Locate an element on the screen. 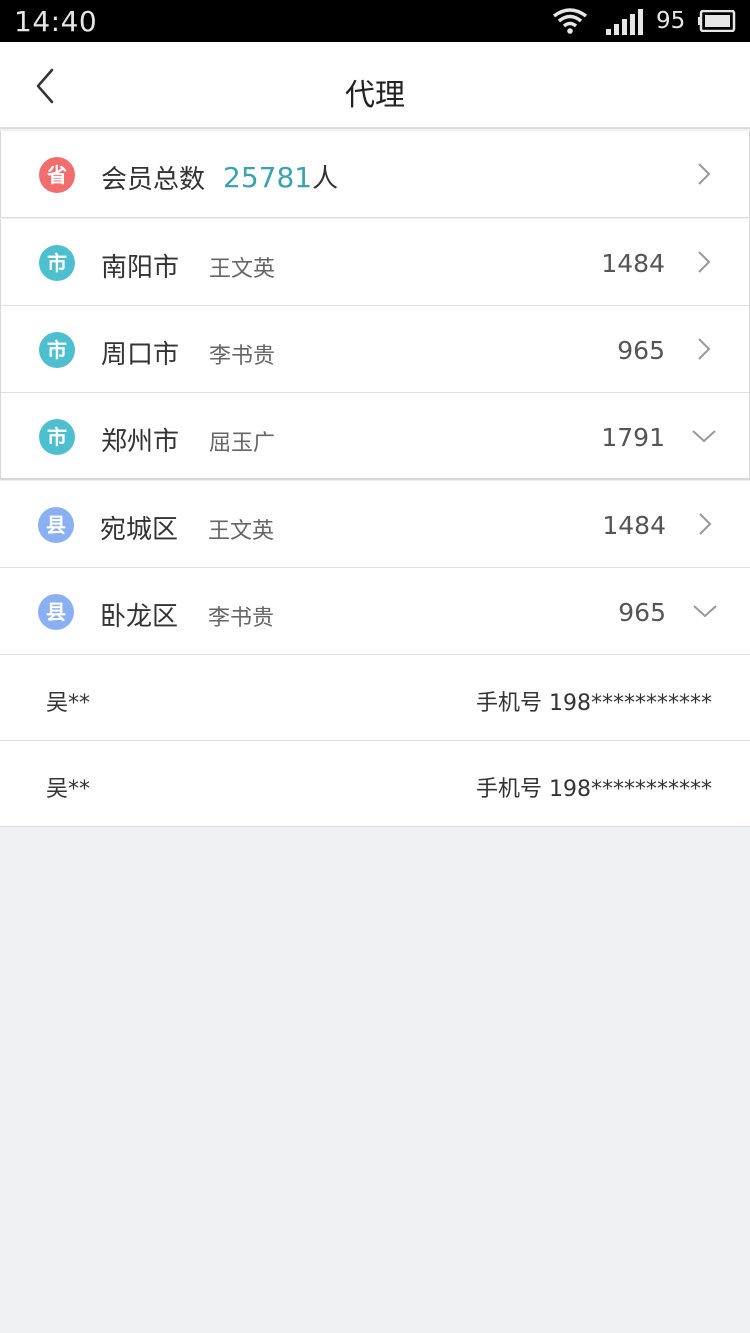  nav-bar: 代理 is located at coordinates (375, 85).